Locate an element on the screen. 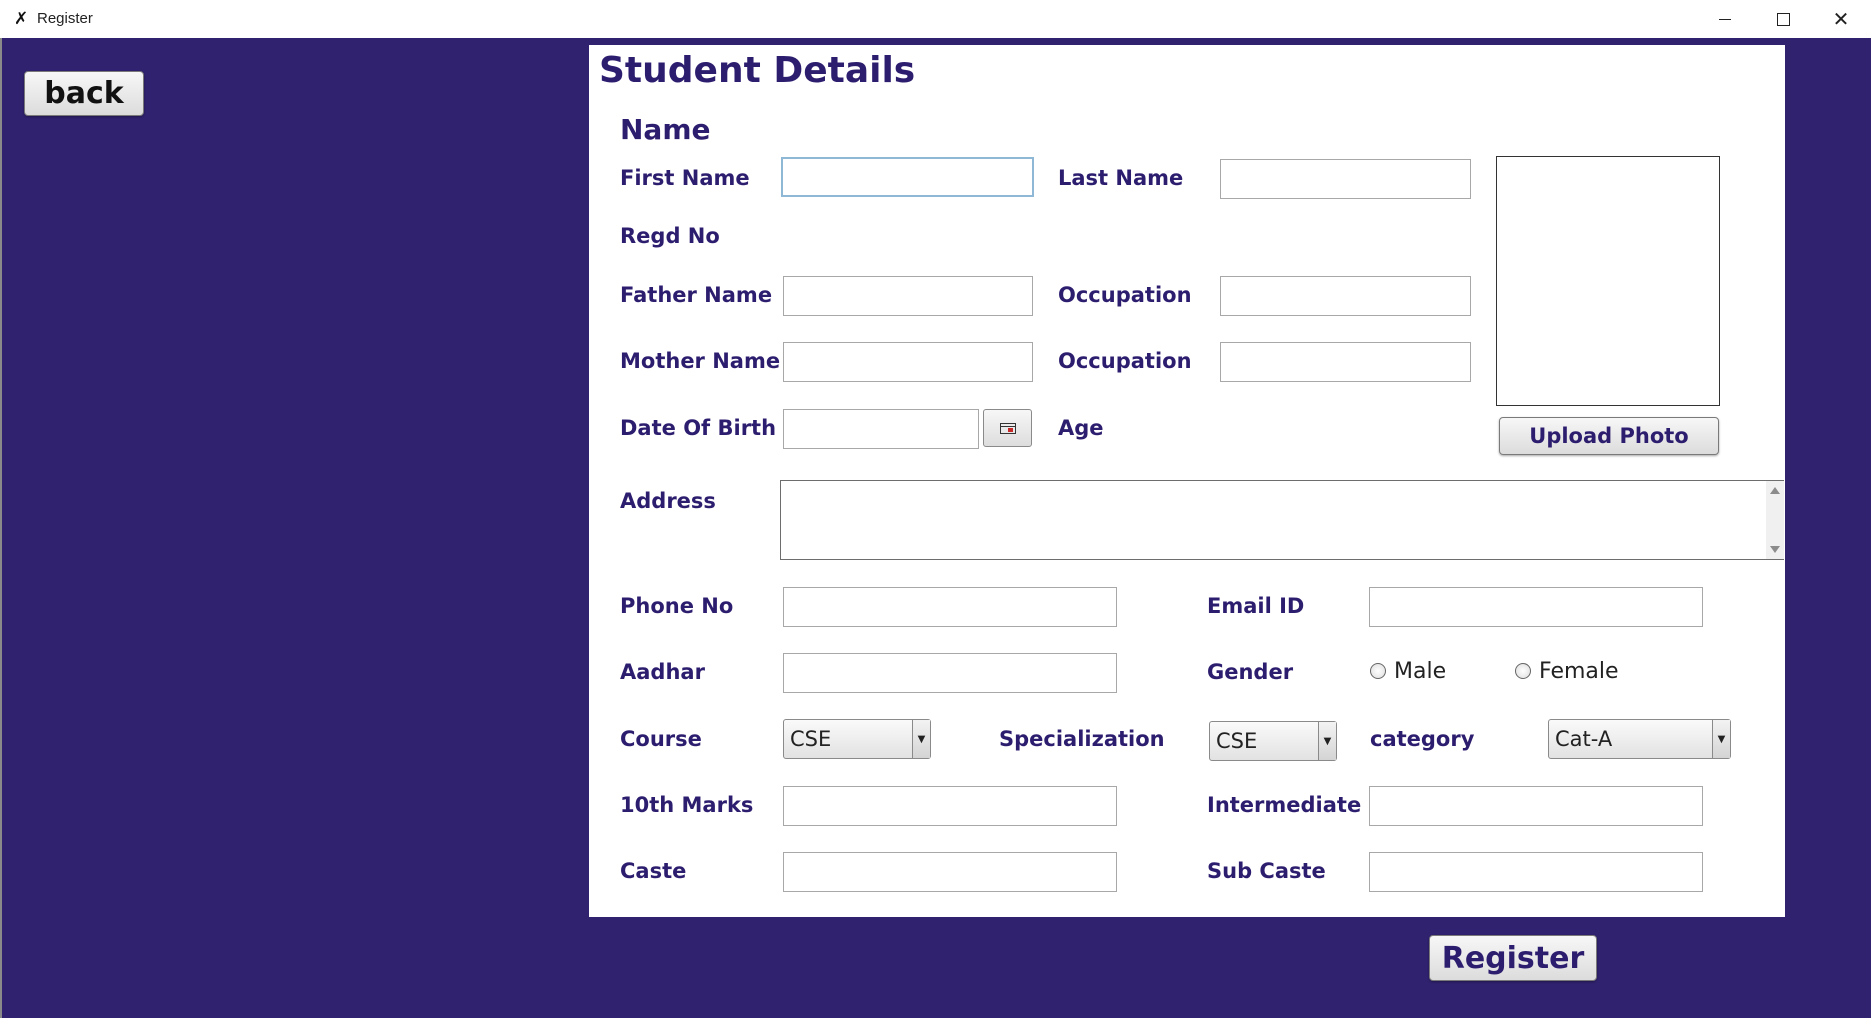 This screenshot has height=1018, width=1871. date-picker-button is located at coordinates (1007, 428).